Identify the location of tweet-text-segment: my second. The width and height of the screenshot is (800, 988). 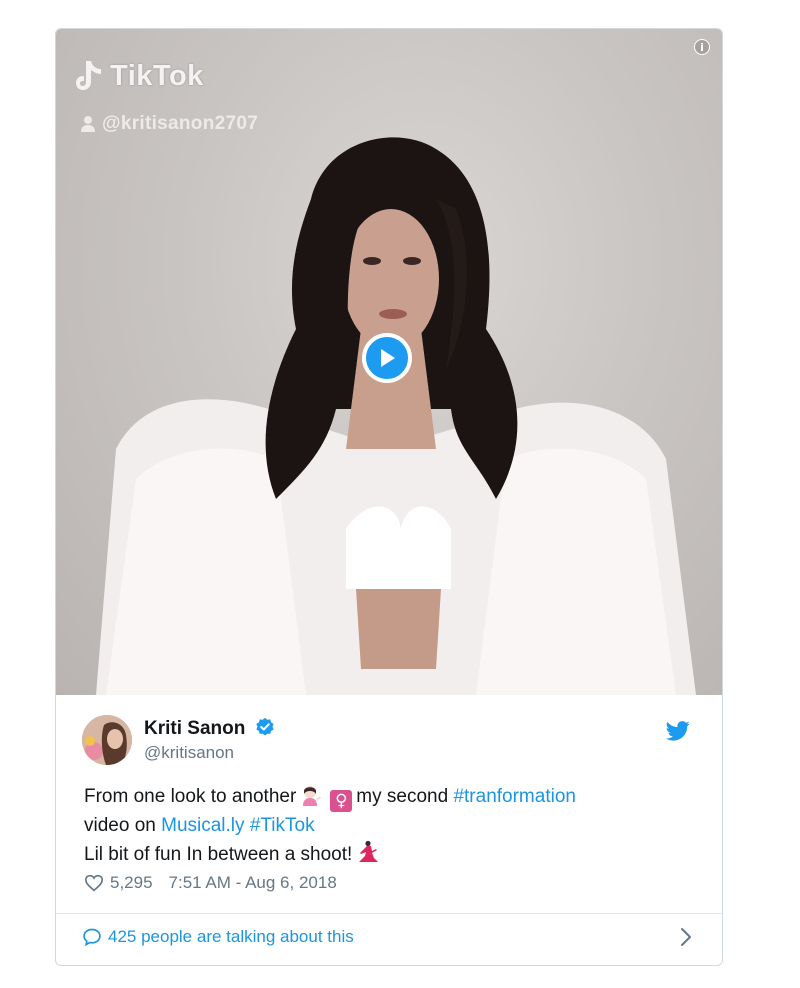
(402, 796).